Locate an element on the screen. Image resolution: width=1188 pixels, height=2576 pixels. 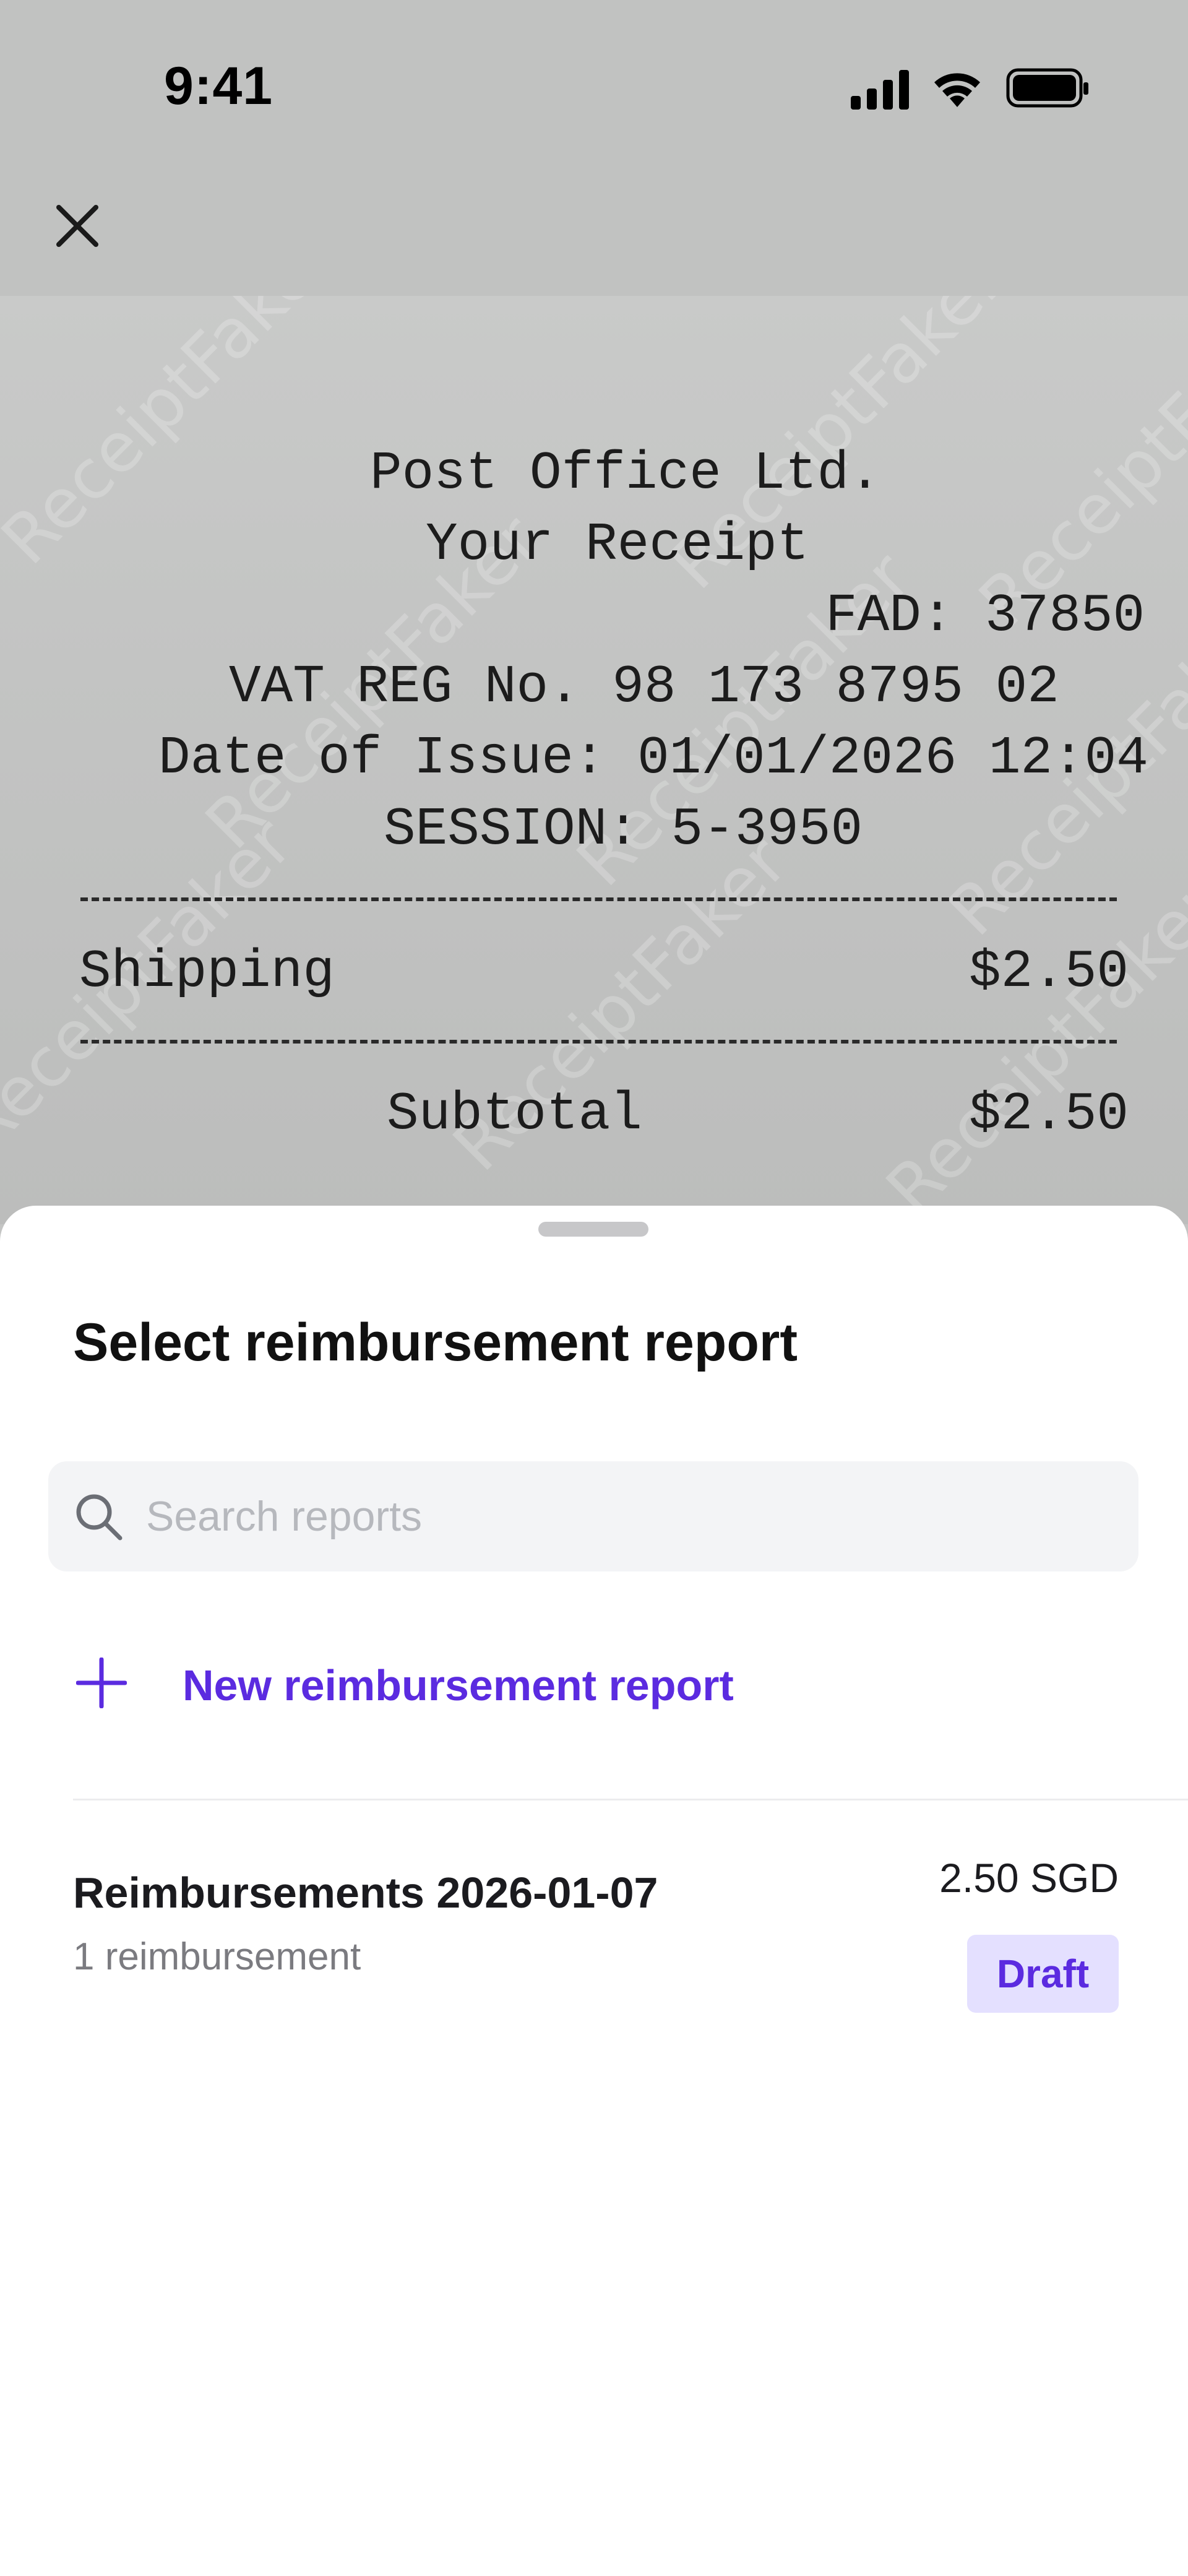
receipt-subtotal-value: $2.50 is located at coordinates (1049, 1114).